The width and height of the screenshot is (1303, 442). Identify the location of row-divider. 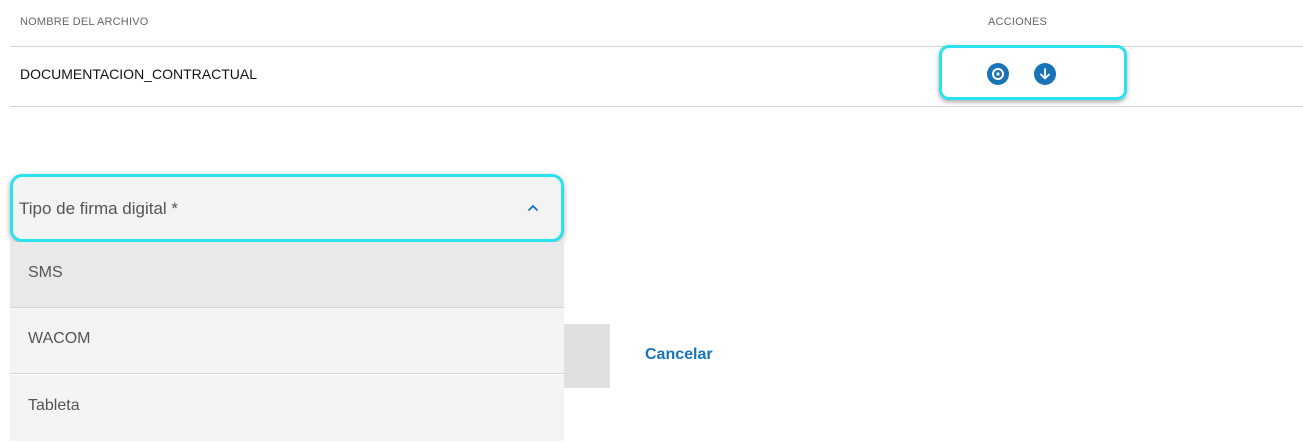
(656, 106).